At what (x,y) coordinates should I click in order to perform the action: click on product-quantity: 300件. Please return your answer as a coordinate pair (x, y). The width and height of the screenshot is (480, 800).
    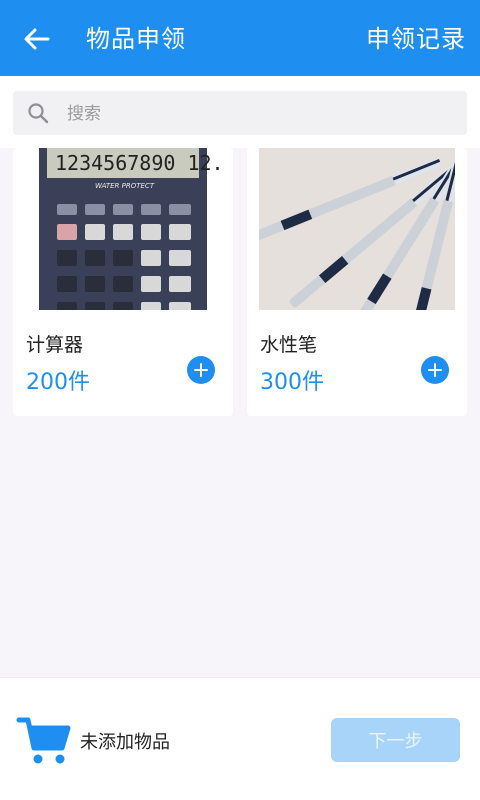
    Looking at the image, I should click on (292, 382).